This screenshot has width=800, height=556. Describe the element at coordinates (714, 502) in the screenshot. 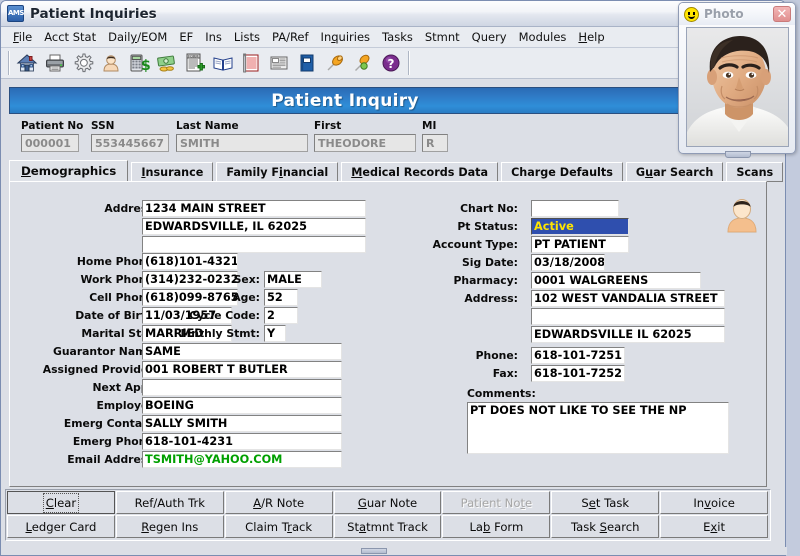

I see `invoice-button: Invoice` at that location.